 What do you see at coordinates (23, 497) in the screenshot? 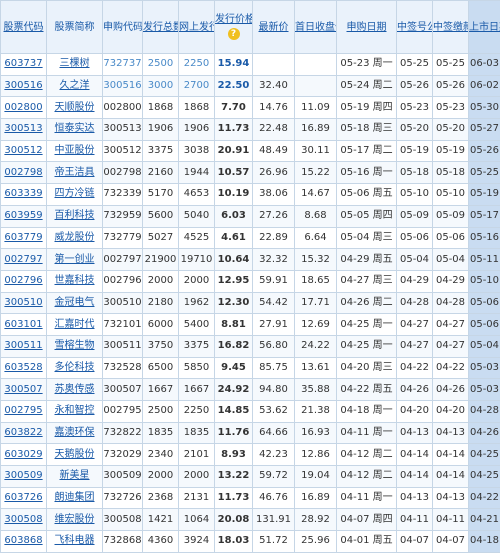
I see `stock-code-link: 603726` at bounding box center [23, 497].